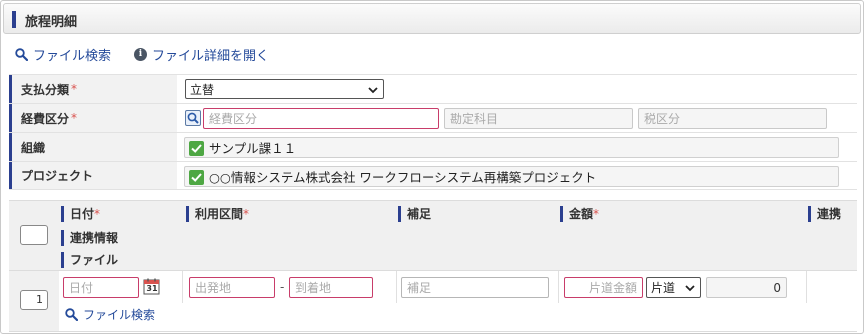  I want to click on row-file-search-link: ファイル検索, so click(110, 314).